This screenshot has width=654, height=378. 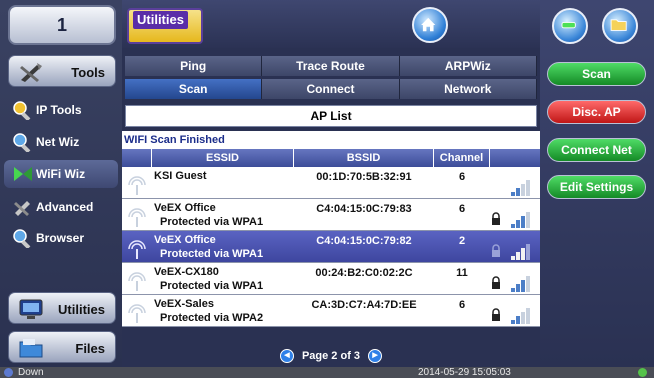 I want to click on table-row: KSI Guest 00:1D:70:5B:32:91 6, so click(x=331, y=183).